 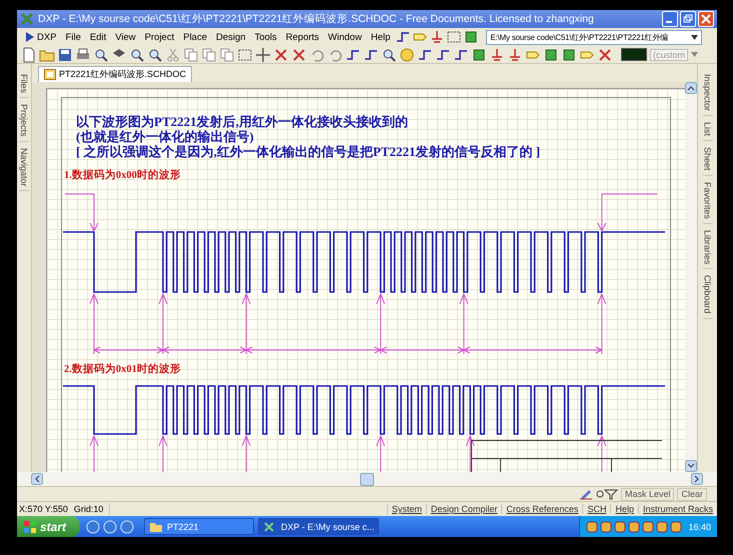 What do you see at coordinates (670, 19) in the screenshot?
I see `minimize-button` at bounding box center [670, 19].